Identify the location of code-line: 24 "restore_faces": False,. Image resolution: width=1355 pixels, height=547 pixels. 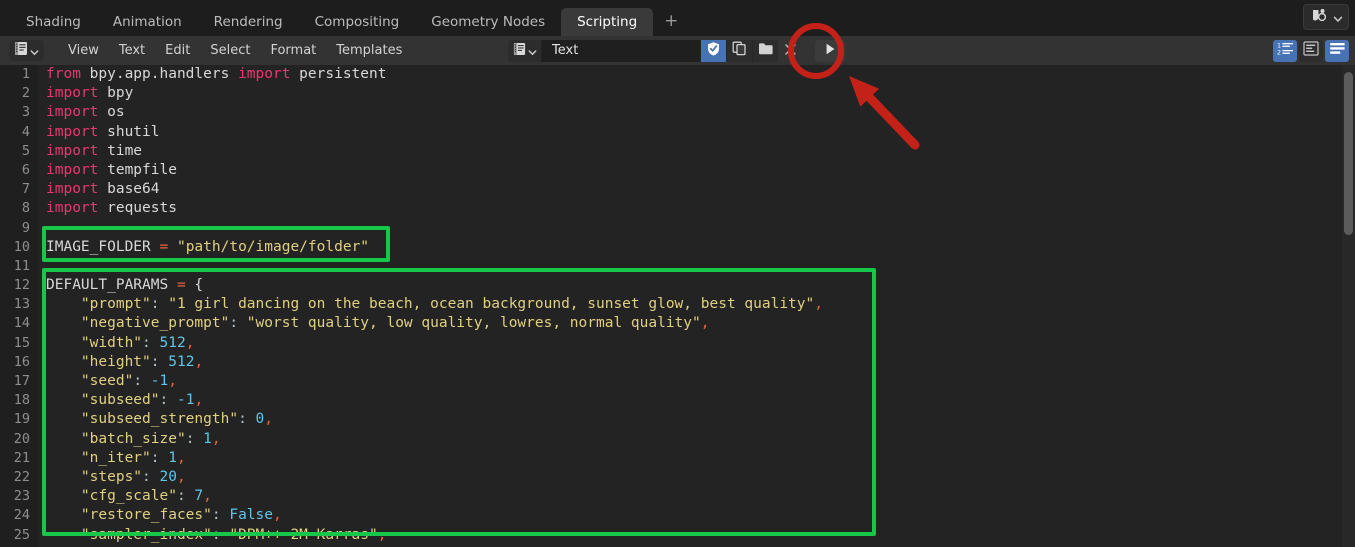
(411, 515).